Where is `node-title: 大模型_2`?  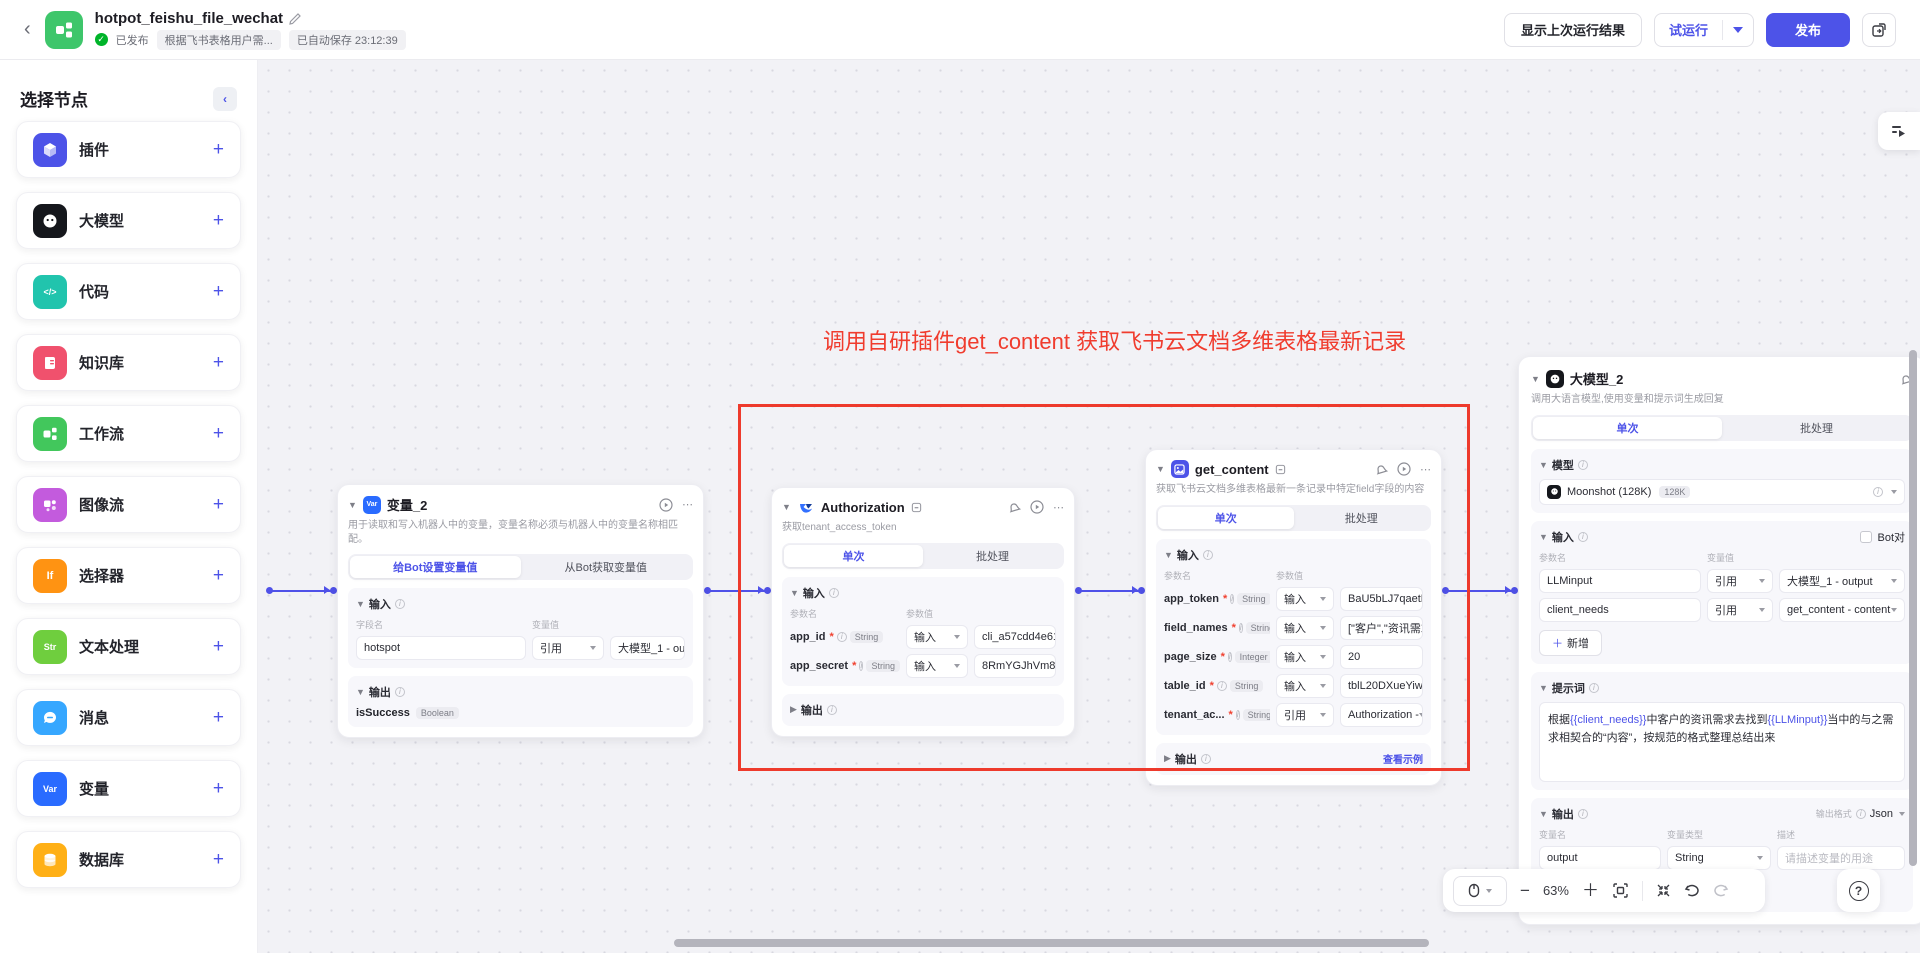
node-title: 大模型_2 is located at coordinates (1596, 379).